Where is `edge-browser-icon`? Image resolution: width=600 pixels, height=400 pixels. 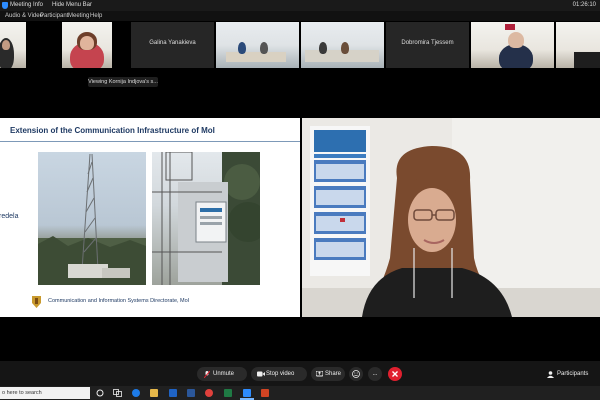 edge-browser-icon is located at coordinates (136, 393).